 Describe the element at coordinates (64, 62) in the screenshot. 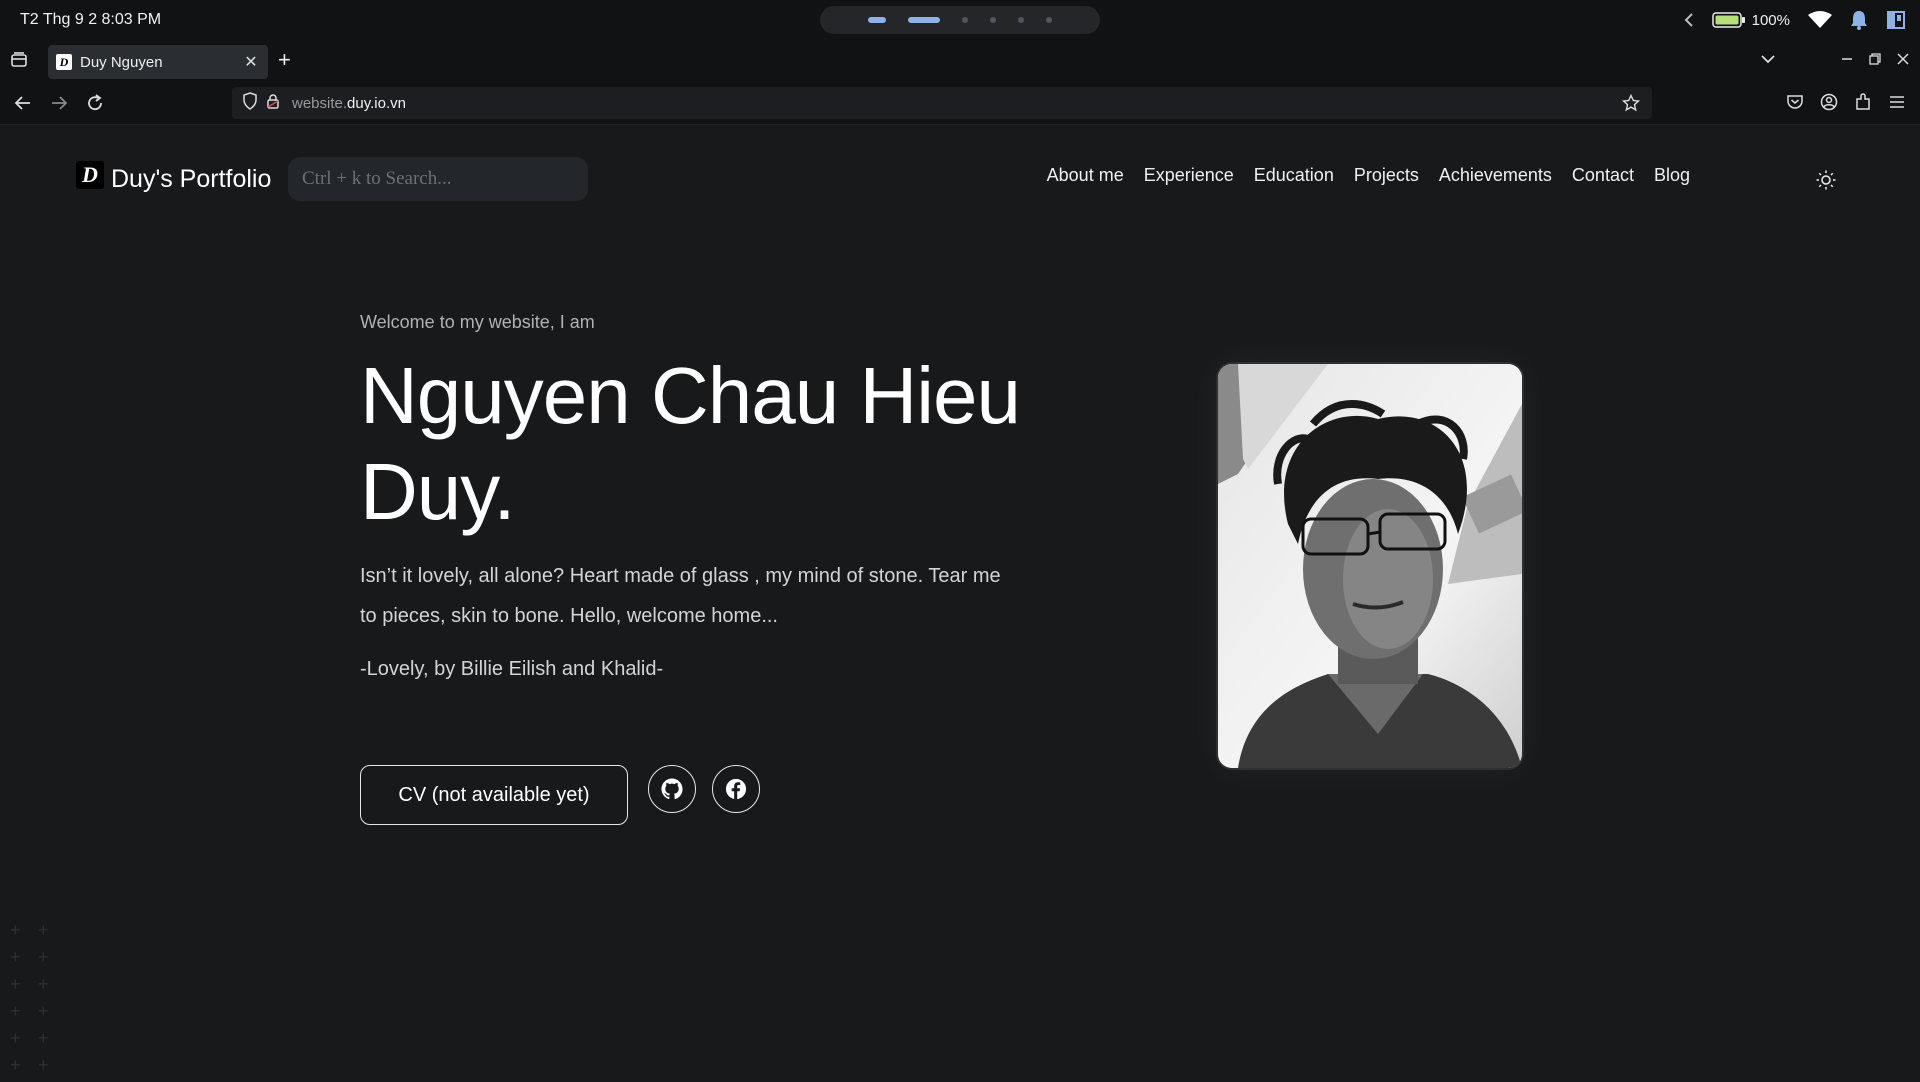

I see `site-favicon-icon: D` at that location.